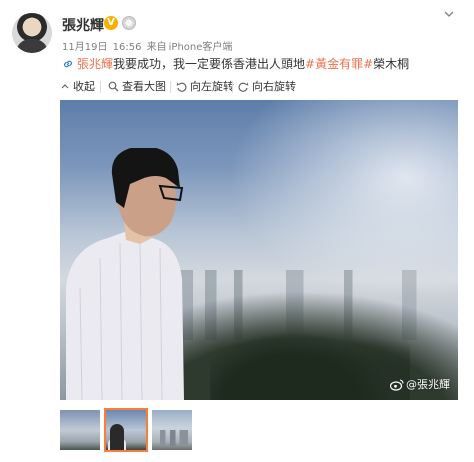 This screenshot has width=474, height=462. I want to click on watermark-text: @張兆輝, so click(428, 384).